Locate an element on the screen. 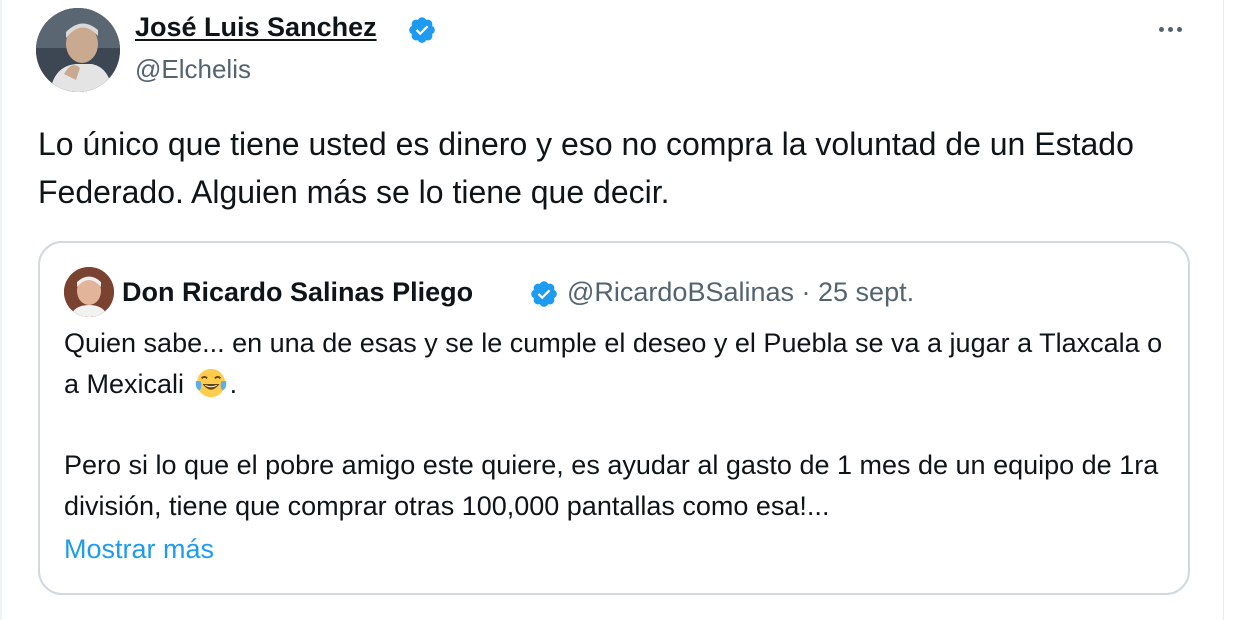 The width and height of the screenshot is (1236, 620). quoted-author-name: Don Ricardo Salinas Pliego is located at coordinates (297, 292).